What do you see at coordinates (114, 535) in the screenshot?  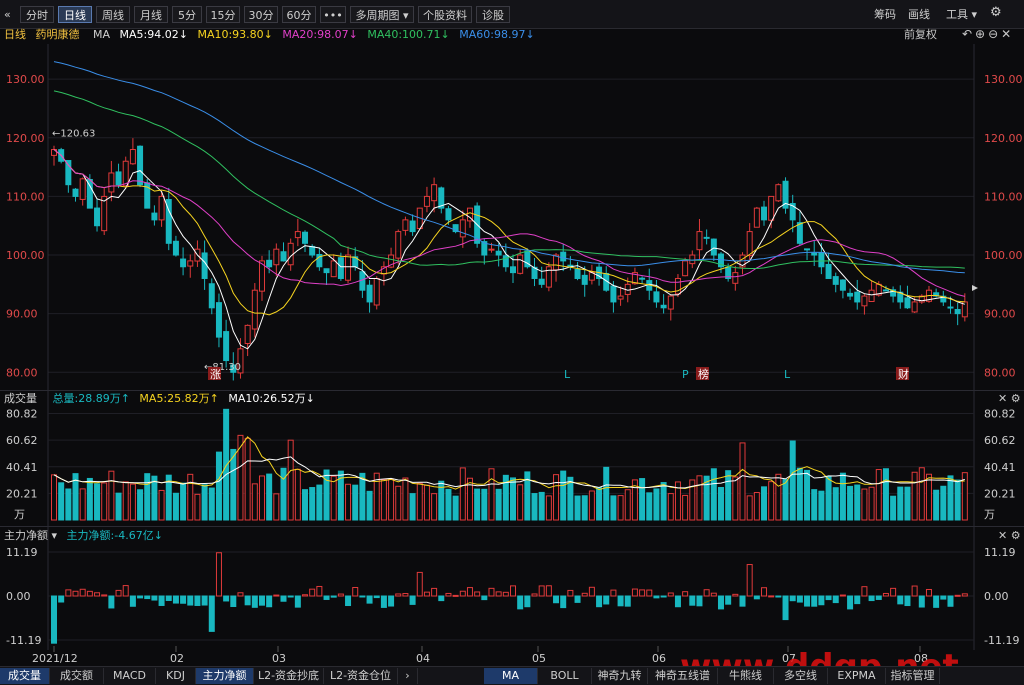 I see `flow-value: 主力净额:-4.67亿↓` at bounding box center [114, 535].